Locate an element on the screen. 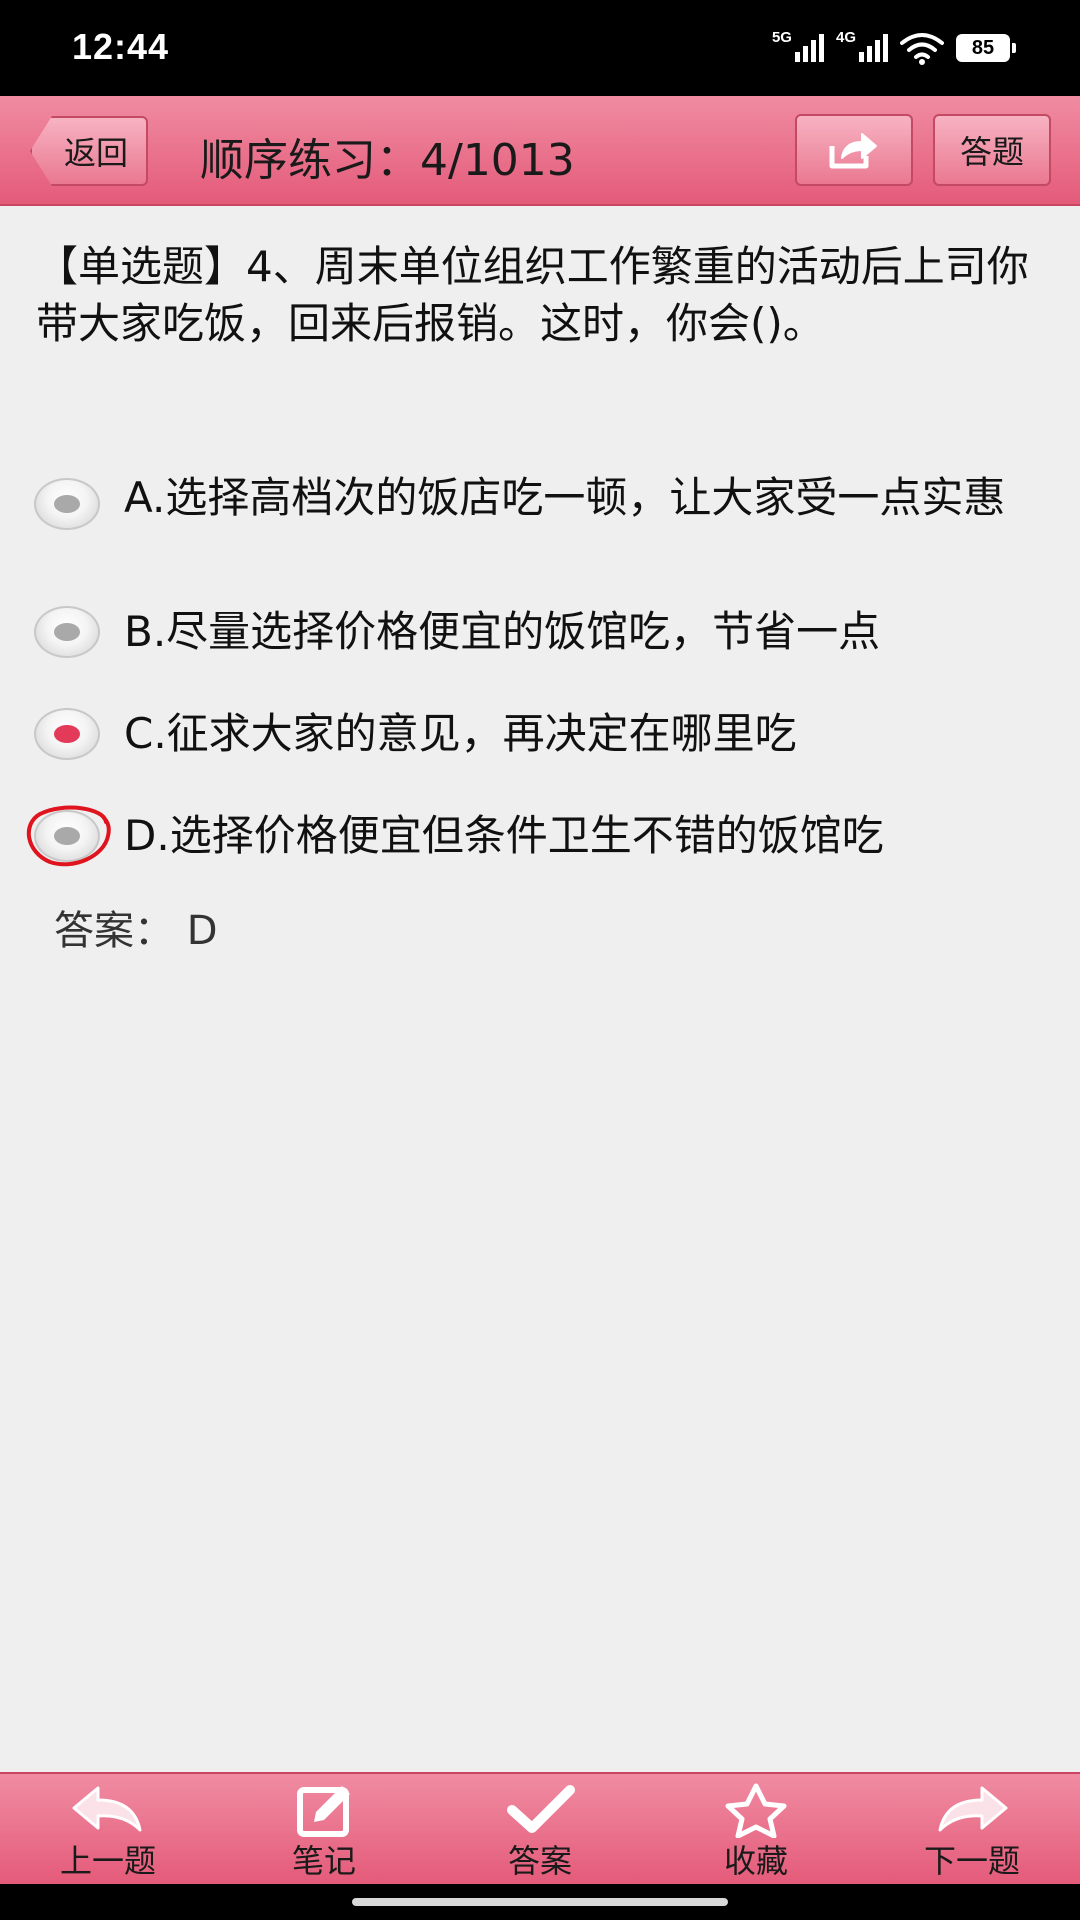 This screenshot has width=1080, height=1920. signal-icon: 5G is located at coordinates (798, 45).